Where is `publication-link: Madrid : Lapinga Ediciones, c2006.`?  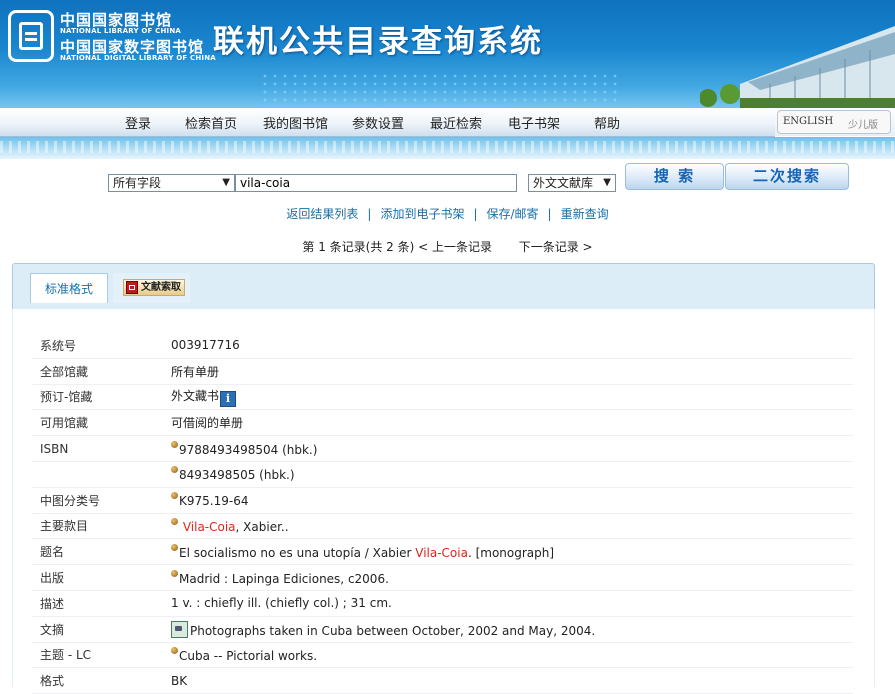
publication-link: Madrid : Lapinga Ediciones, c2006. is located at coordinates (284, 579).